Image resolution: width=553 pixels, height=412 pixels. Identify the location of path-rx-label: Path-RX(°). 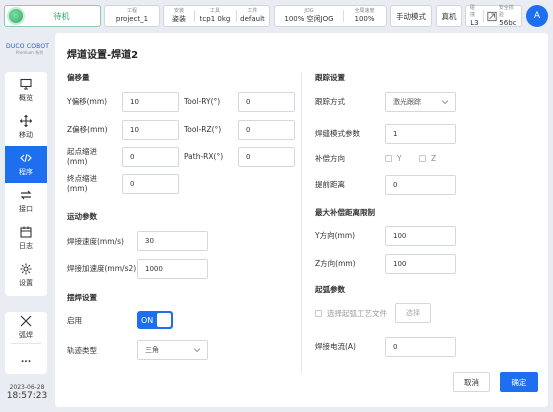
(204, 156).